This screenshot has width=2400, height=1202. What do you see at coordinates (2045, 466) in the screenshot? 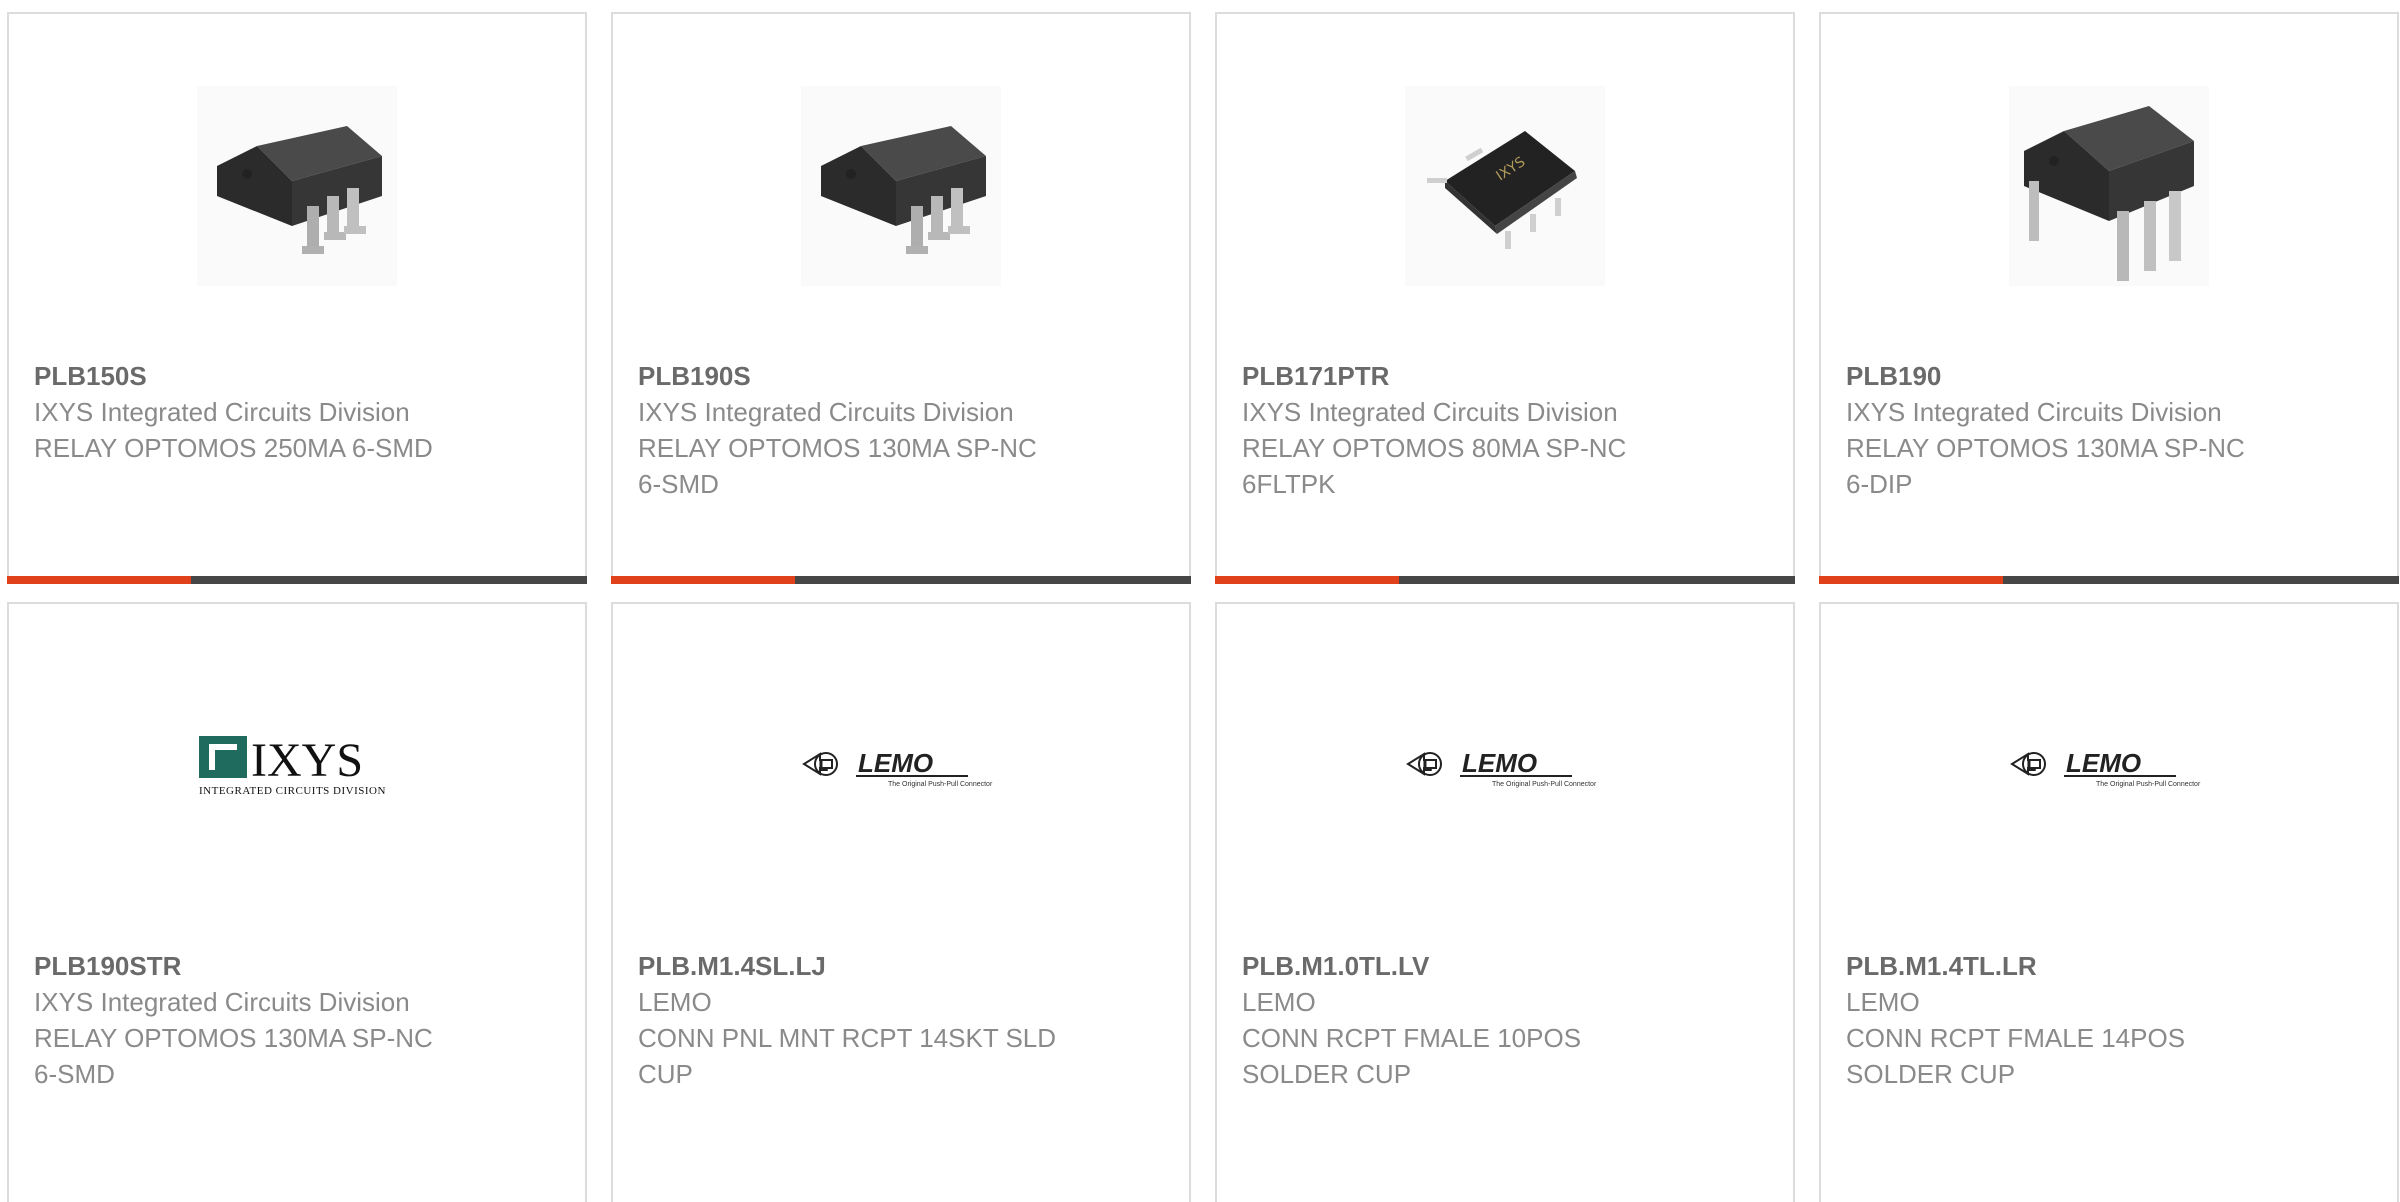
I see `description: RELAY OPTOMOS 130MA SP-NC 6-DIP` at bounding box center [2045, 466].